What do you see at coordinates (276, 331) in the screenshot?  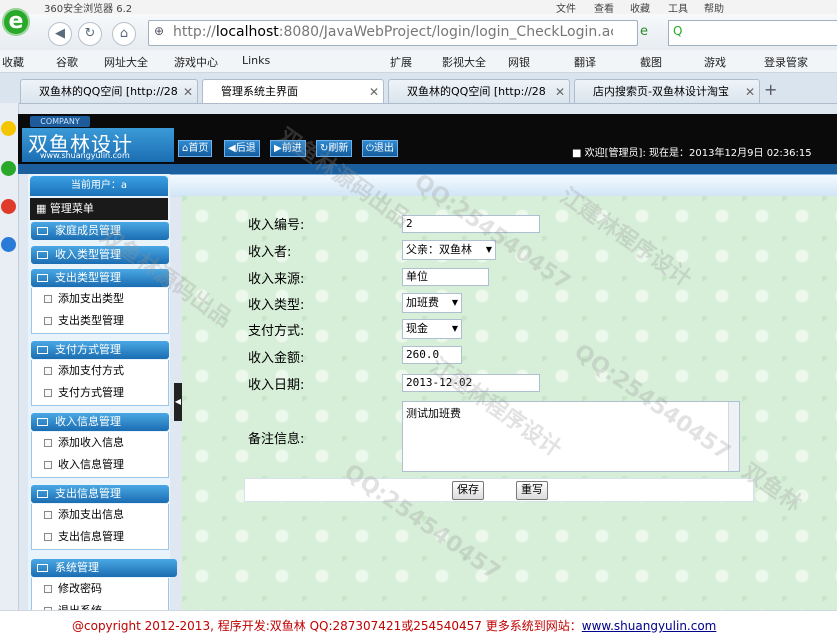 I see `payment-method-label: 支付方式:` at bounding box center [276, 331].